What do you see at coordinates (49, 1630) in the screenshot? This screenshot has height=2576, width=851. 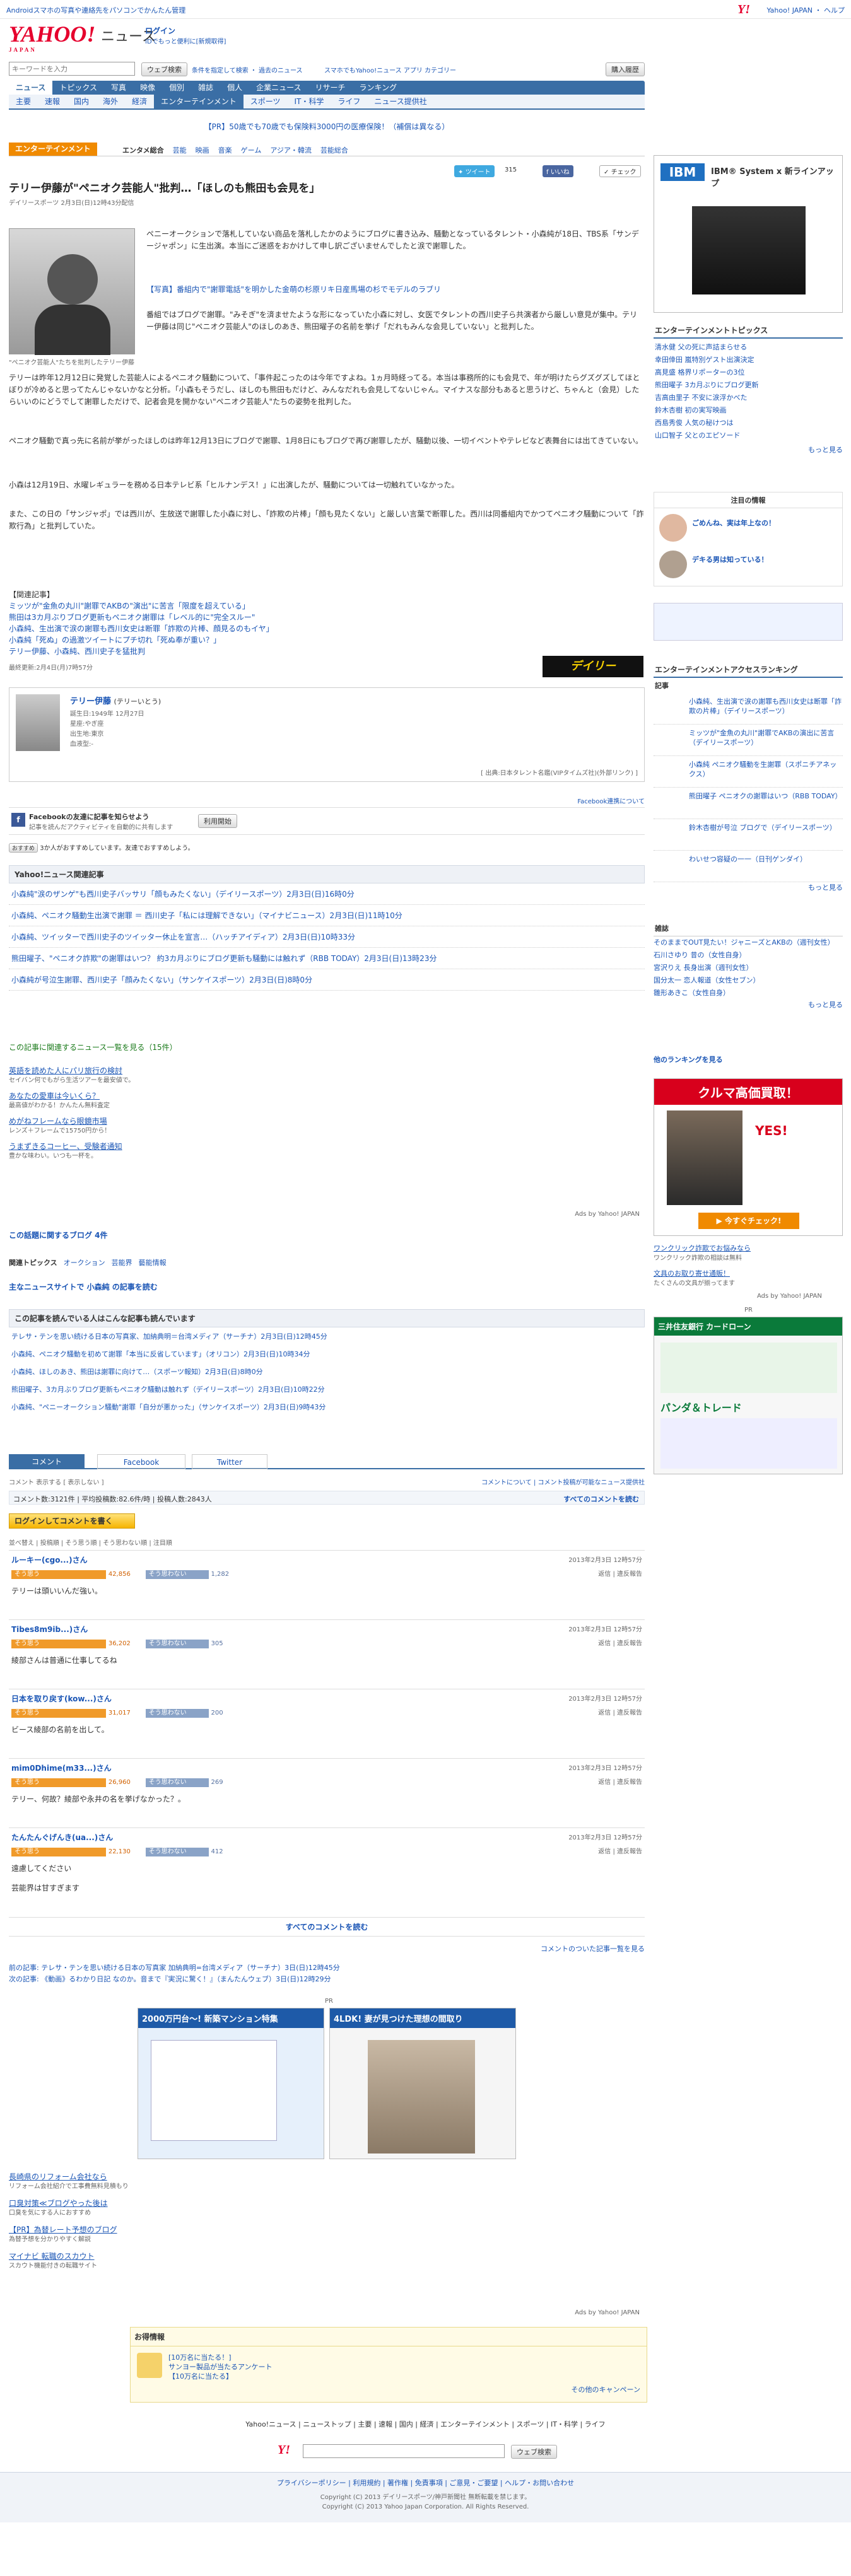 I see `comment-user: Tibes8m9ib...)さん` at bounding box center [49, 1630].